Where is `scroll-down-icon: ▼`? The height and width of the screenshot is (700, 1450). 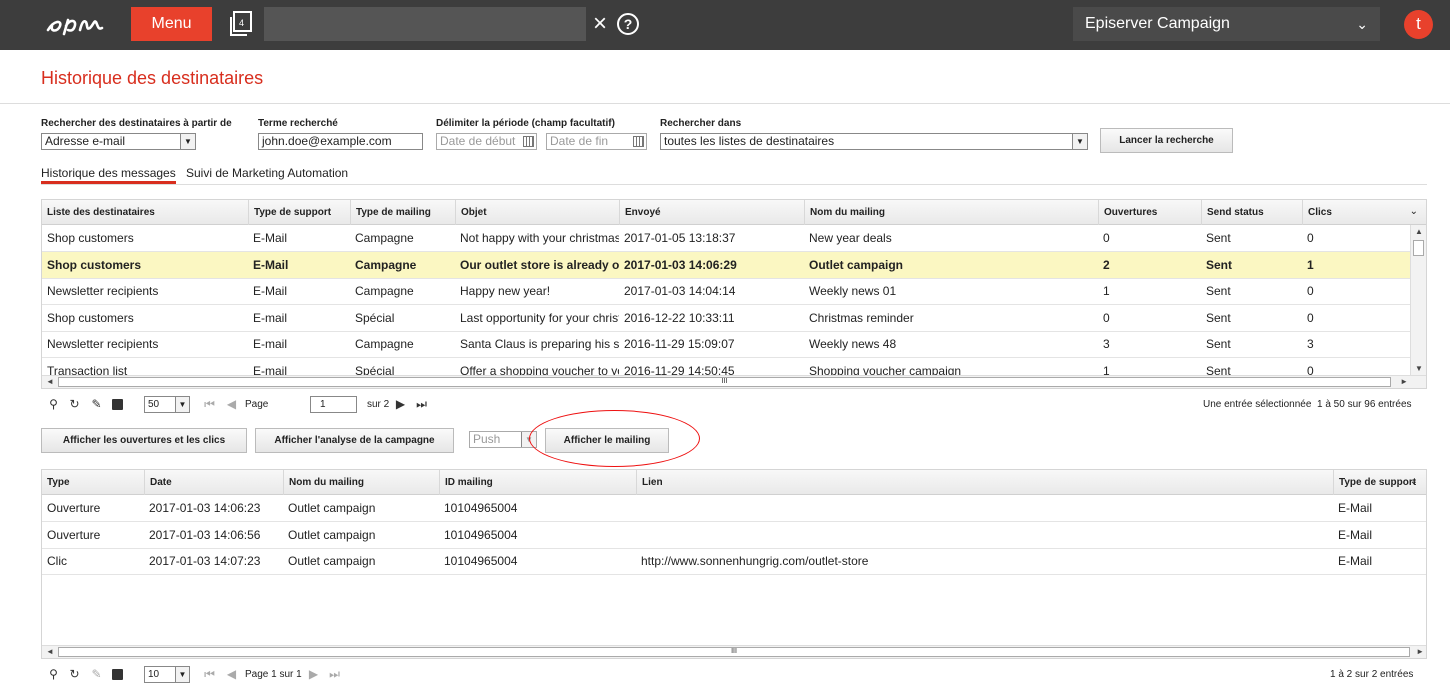 scroll-down-icon: ▼ is located at coordinates (1419, 368).